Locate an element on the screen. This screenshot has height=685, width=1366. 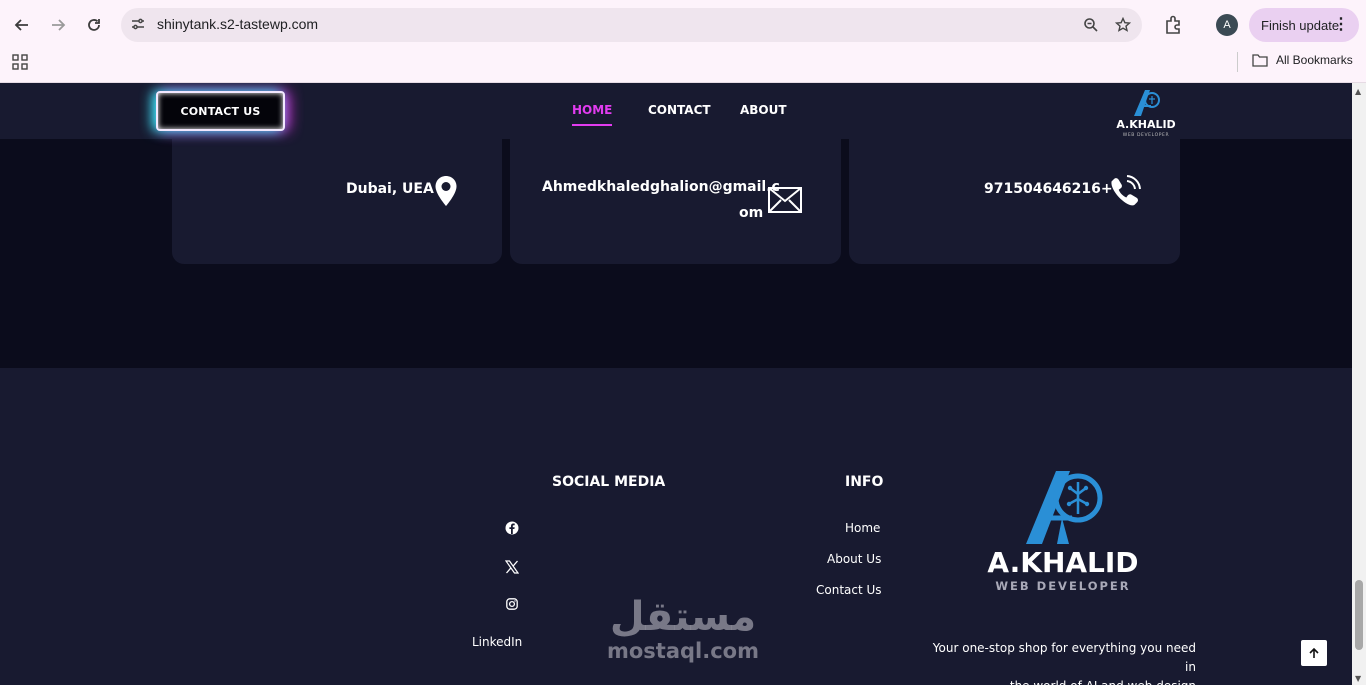
footer-logo-subtext: WEB DEVELOPER is located at coordinates (1062, 586).